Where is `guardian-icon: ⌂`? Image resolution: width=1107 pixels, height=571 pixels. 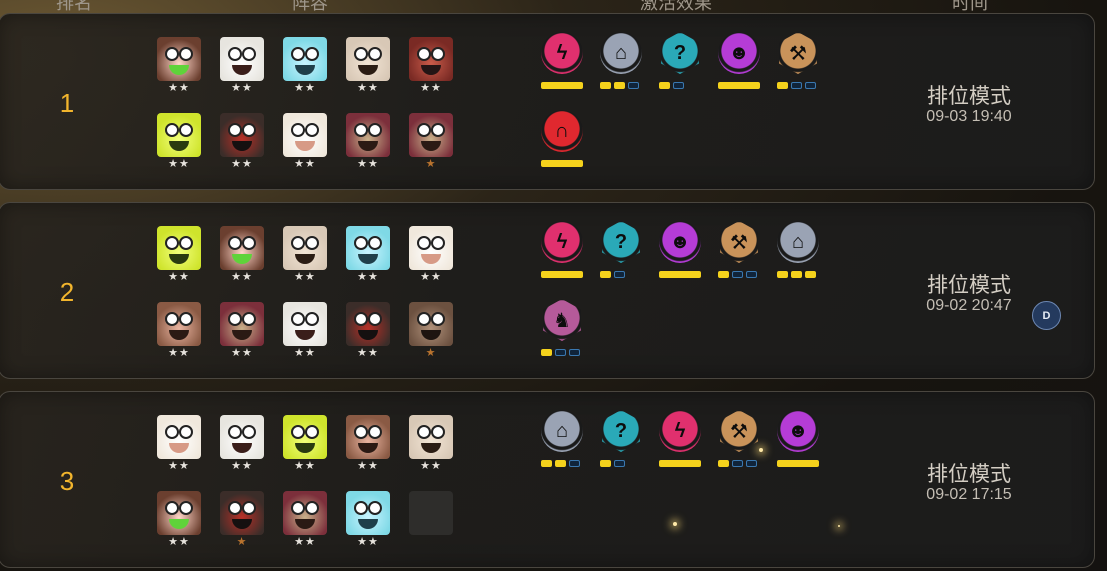
guardian-icon: ⌂ is located at coordinates (621, 53).